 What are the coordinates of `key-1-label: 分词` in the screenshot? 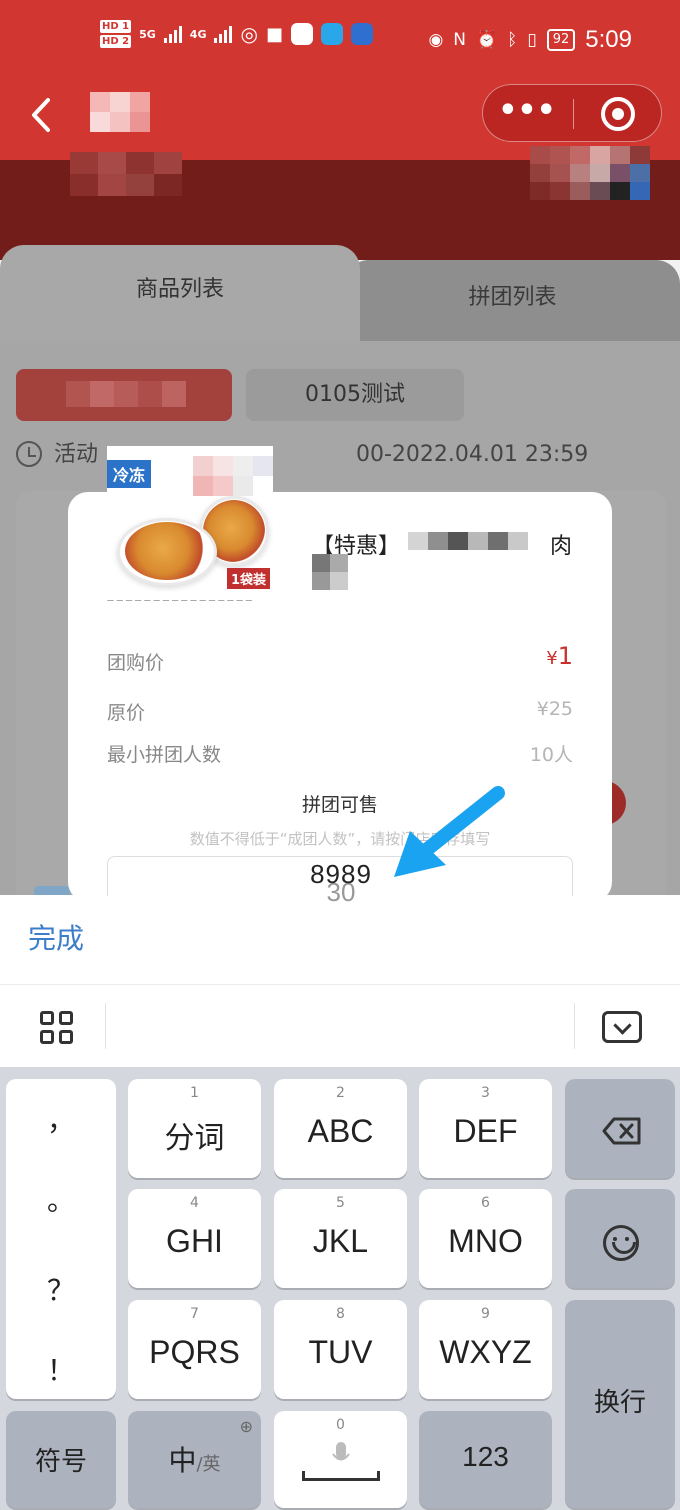 It's located at (194, 1138).